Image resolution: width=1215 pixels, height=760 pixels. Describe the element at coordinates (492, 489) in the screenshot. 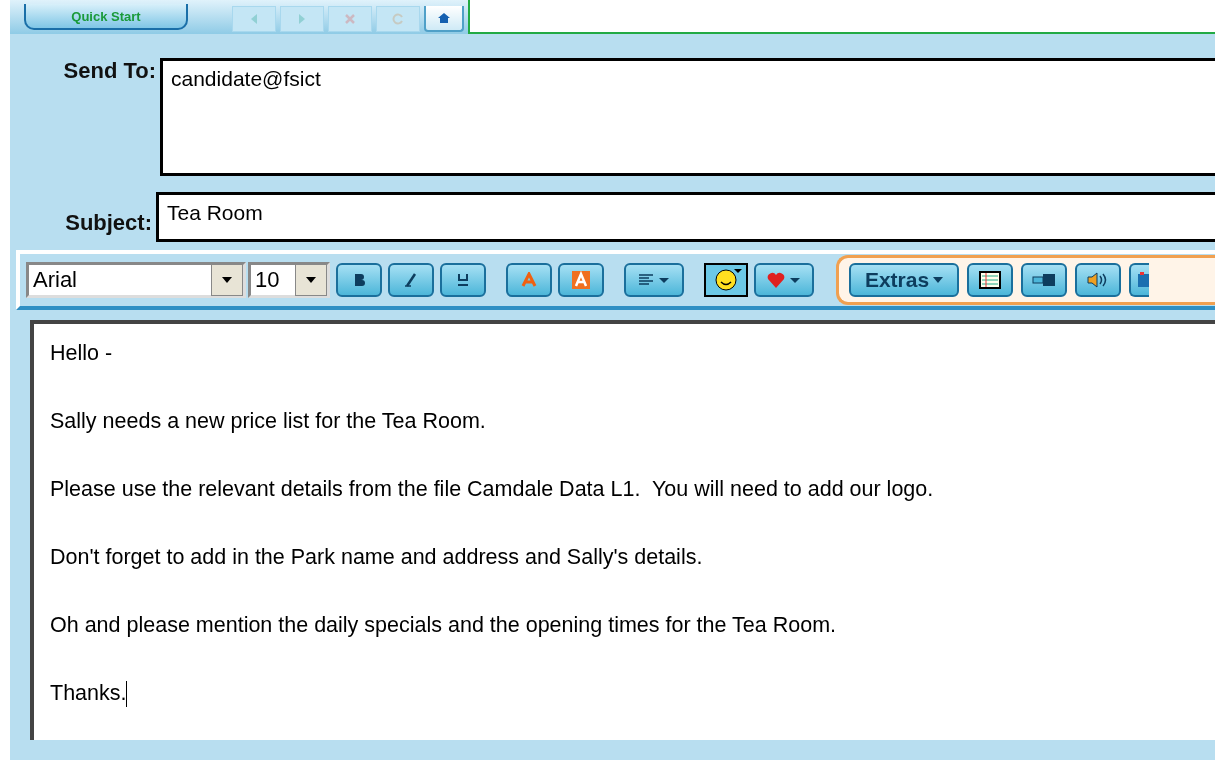

I see `message-line: Please use the relevant details from the file Camdale Data L1. You will need to add our logo.` at that location.